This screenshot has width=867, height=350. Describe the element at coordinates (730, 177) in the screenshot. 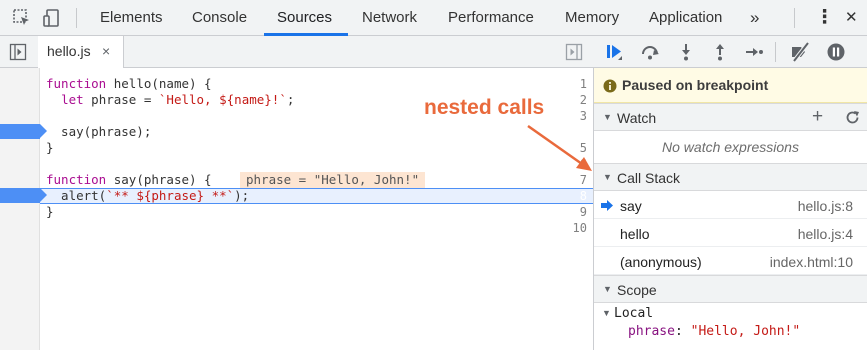

I see `call-stack-section-header: ▼ Call Stack` at that location.